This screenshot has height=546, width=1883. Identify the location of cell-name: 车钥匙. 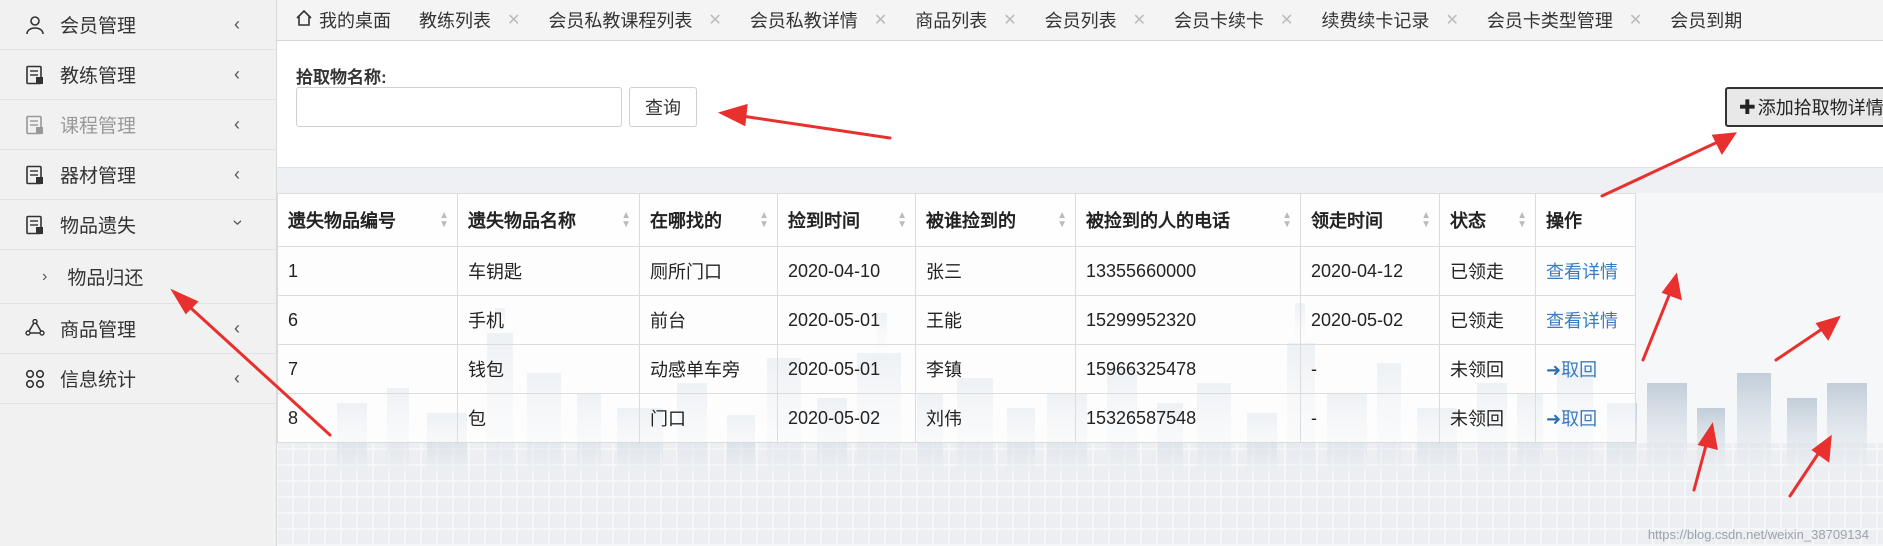
(548, 271).